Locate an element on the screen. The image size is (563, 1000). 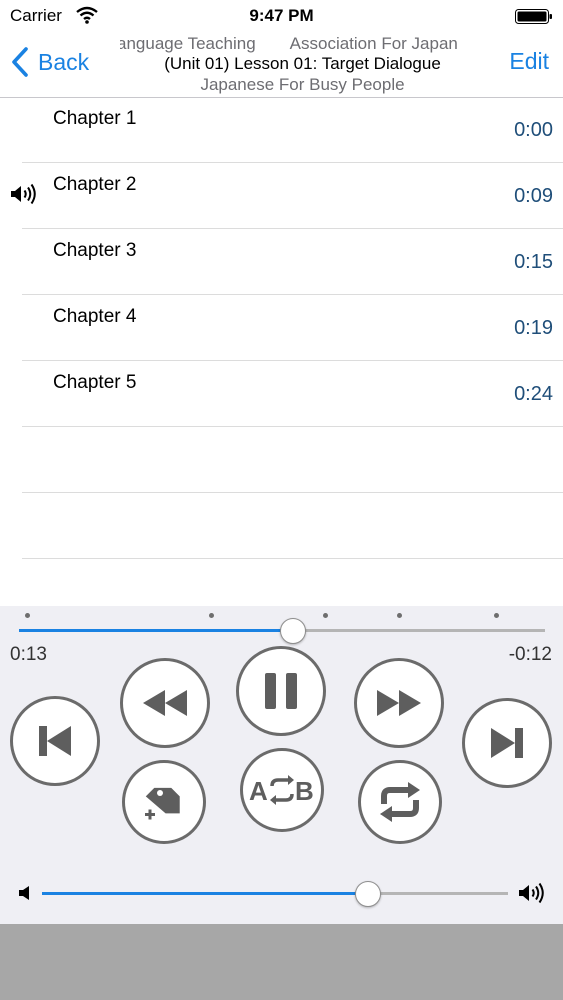
chapter-time: 0:09 is located at coordinates (533, 196).